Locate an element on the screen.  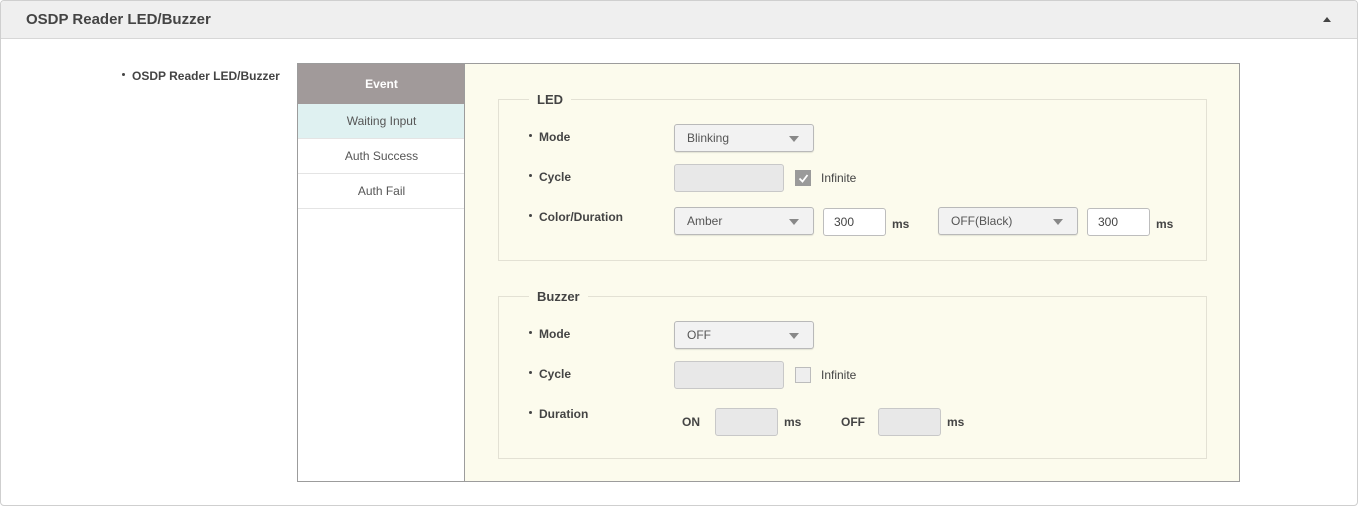
section-label: OSDP Reader LED/Buzzer is located at coordinates (201, 76).